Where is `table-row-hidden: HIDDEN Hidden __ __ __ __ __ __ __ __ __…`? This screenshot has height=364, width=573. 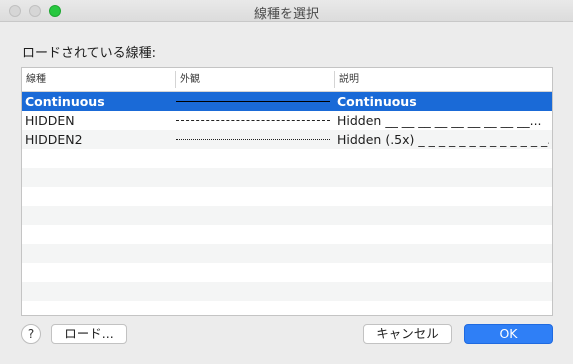 table-row-hidden: HIDDEN Hidden __ __ __ __ __ __ __ __ __… is located at coordinates (287, 120).